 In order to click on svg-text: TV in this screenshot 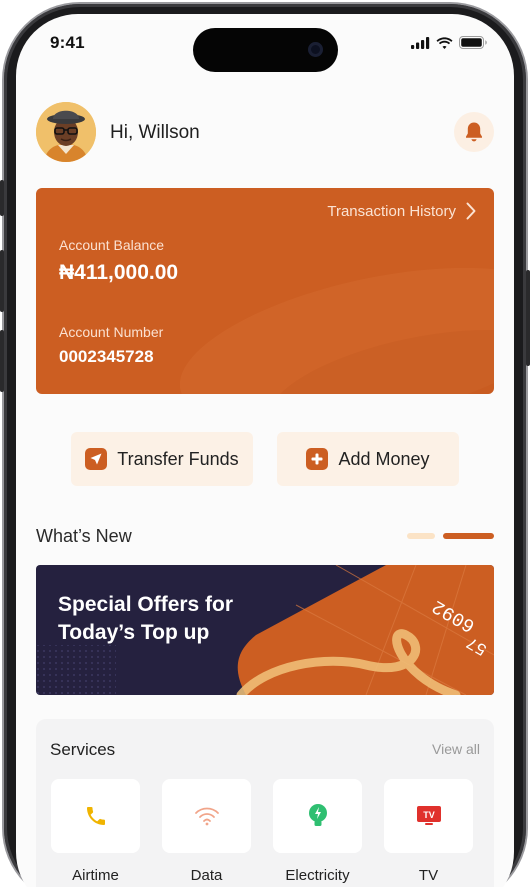, I will do `click(429, 815)`.